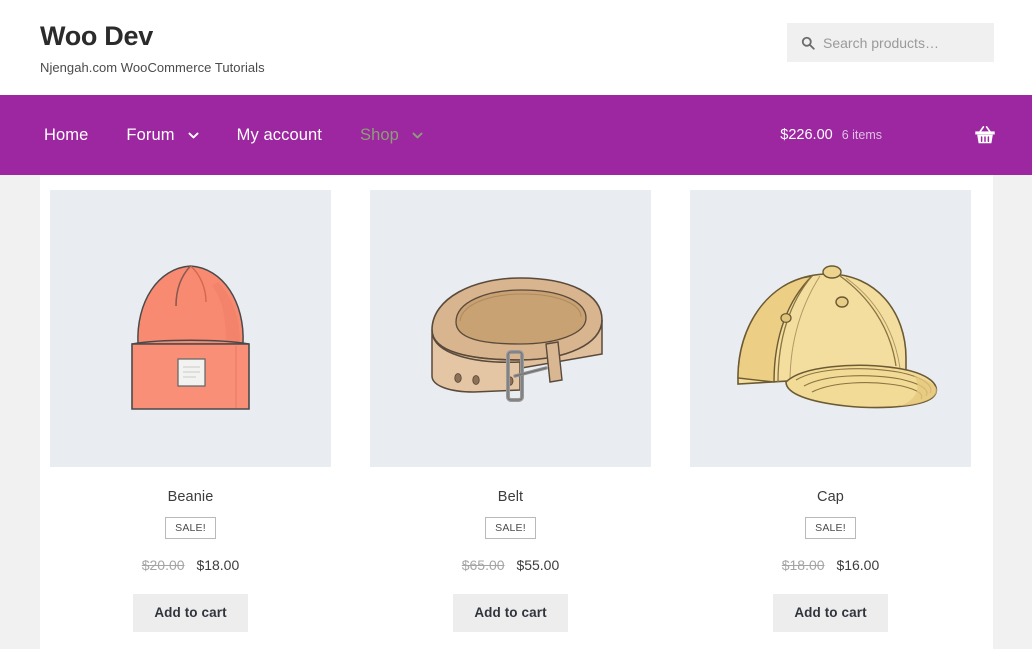 The width and height of the screenshot is (1032, 649). What do you see at coordinates (905, 42) in the screenshot?
I see `search-input` at bounding box center [905, 42].